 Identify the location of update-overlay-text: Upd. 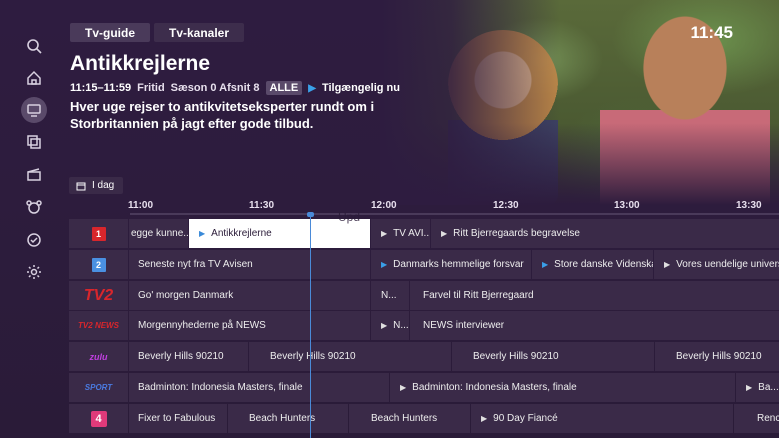
(349, 217).